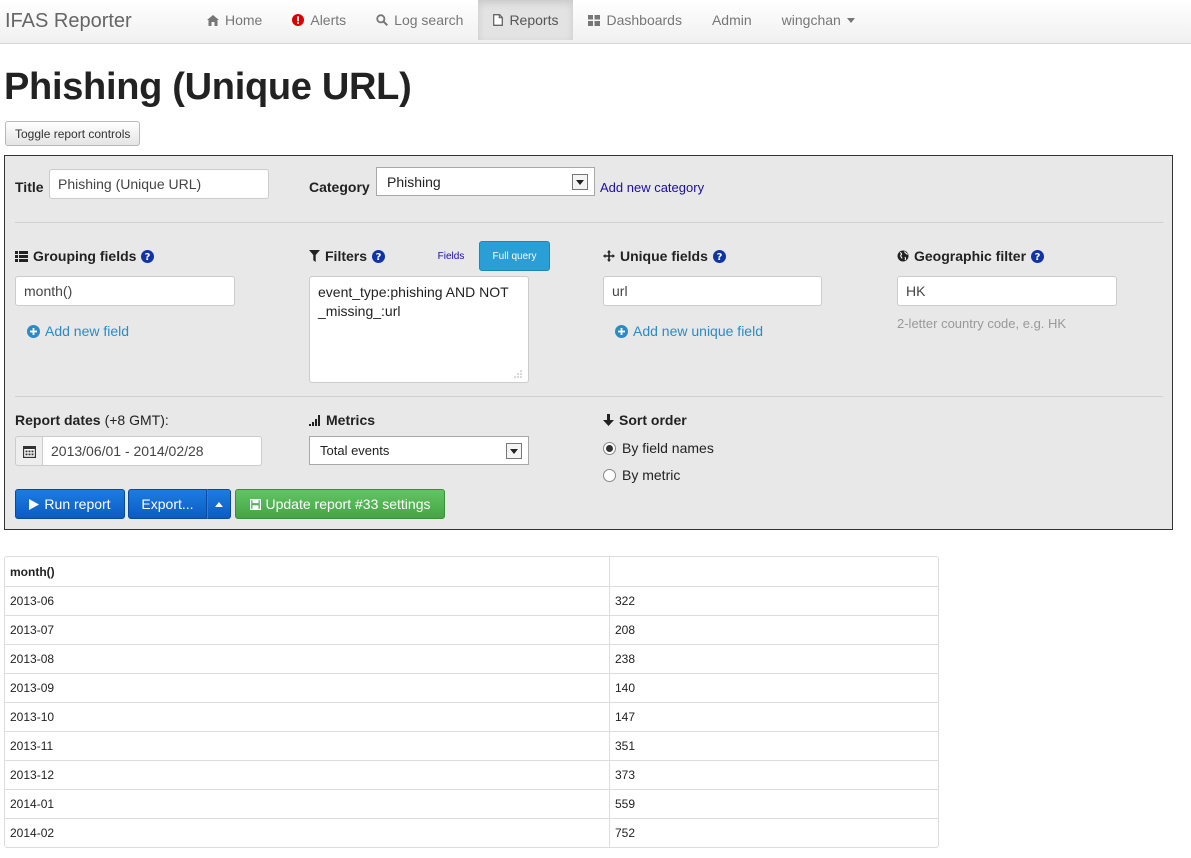 This screenshot has width=1191, height=858. I want to click on title-label: Title, so click(29, 187).